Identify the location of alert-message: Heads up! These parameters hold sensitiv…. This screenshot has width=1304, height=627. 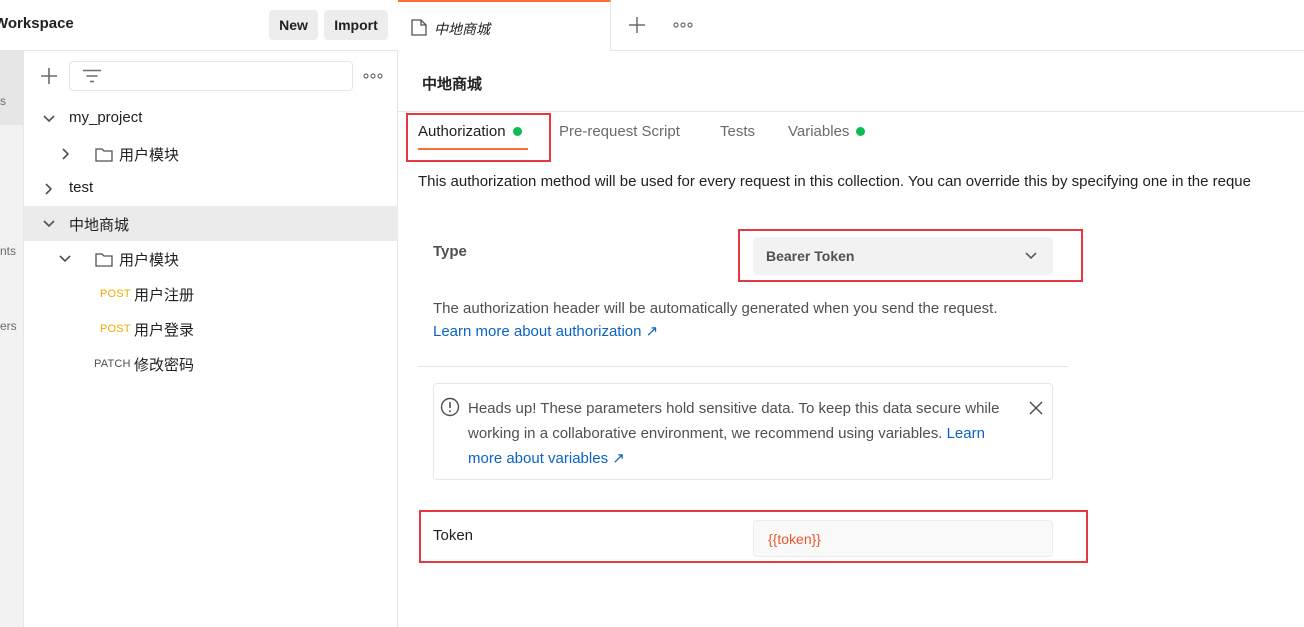
(738, 433).